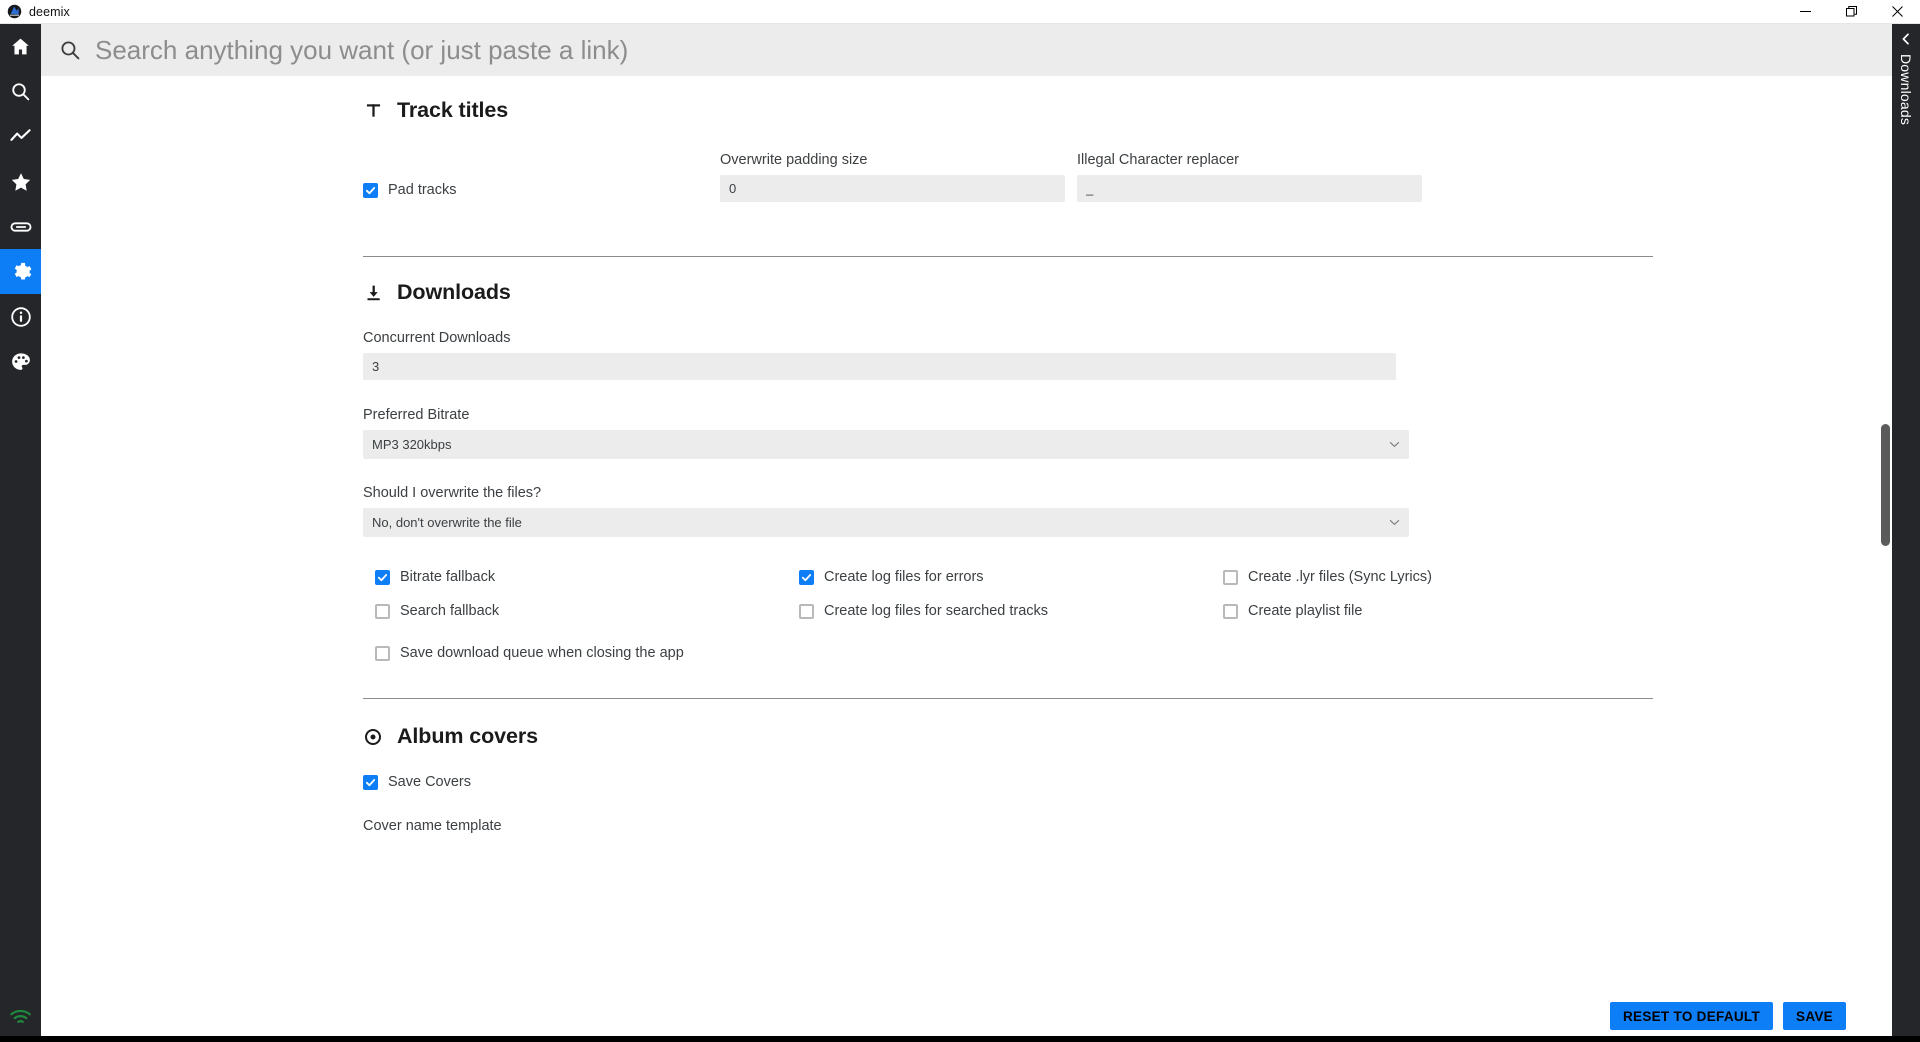  I want to click on reset-to-default-button: RESET TO DEFAULT, so click(1691, 1016).